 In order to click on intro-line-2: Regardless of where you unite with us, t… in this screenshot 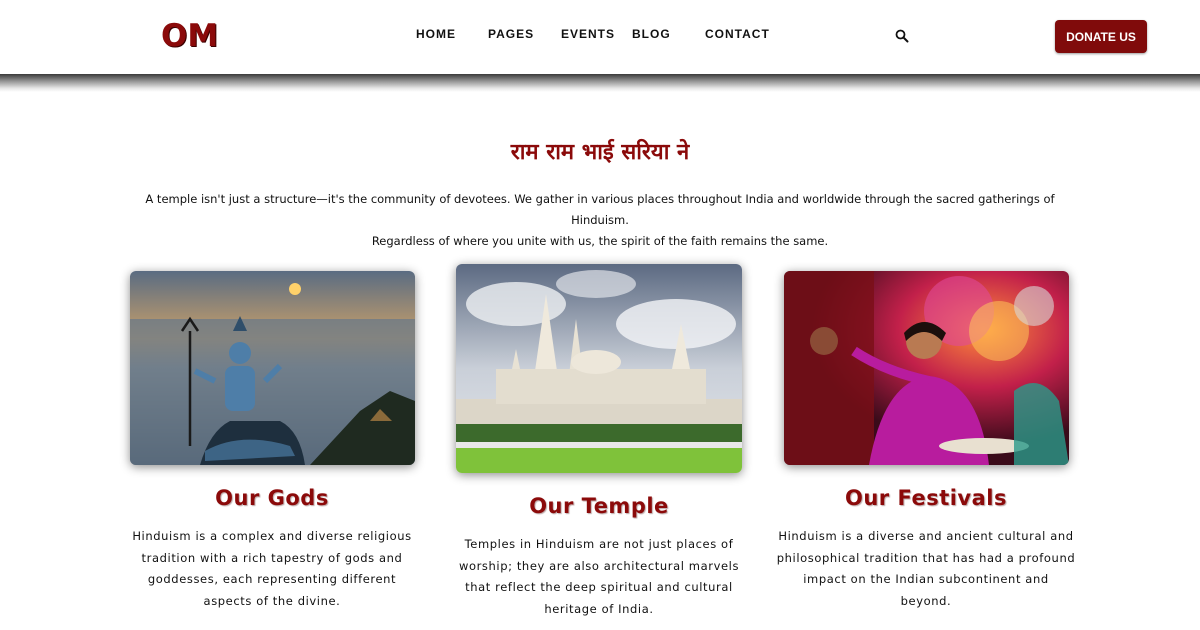, I will do `click(600, 241)`.